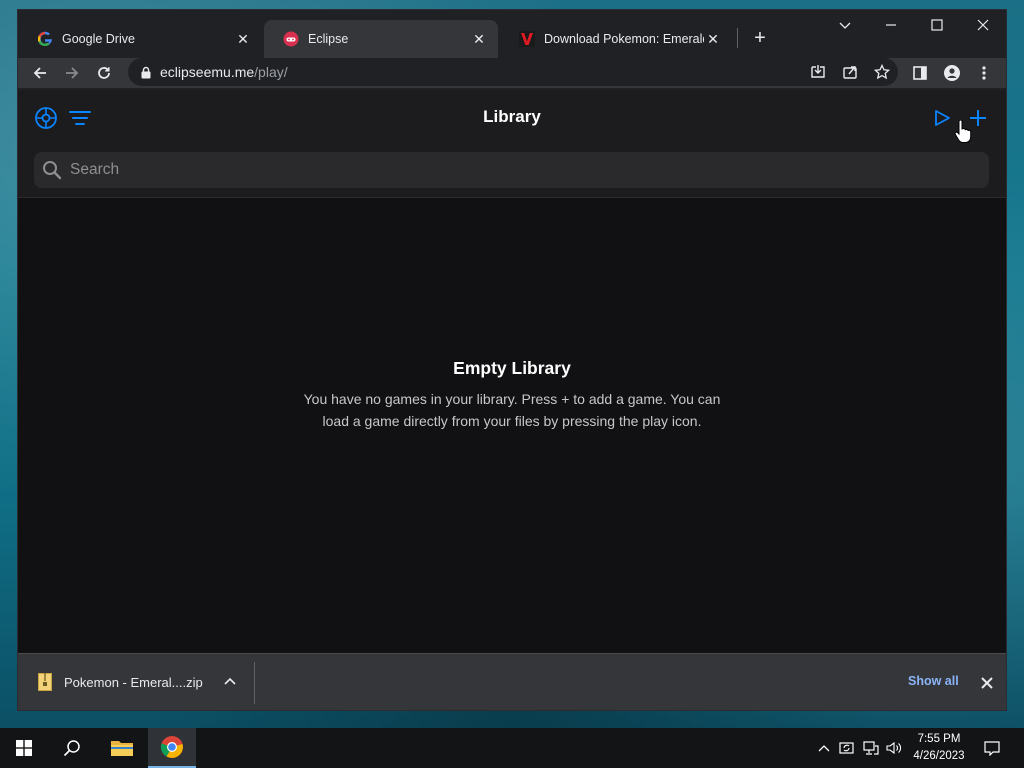  I want to click on address-bar: eclipseemu.me/play/, so click(513, 72).